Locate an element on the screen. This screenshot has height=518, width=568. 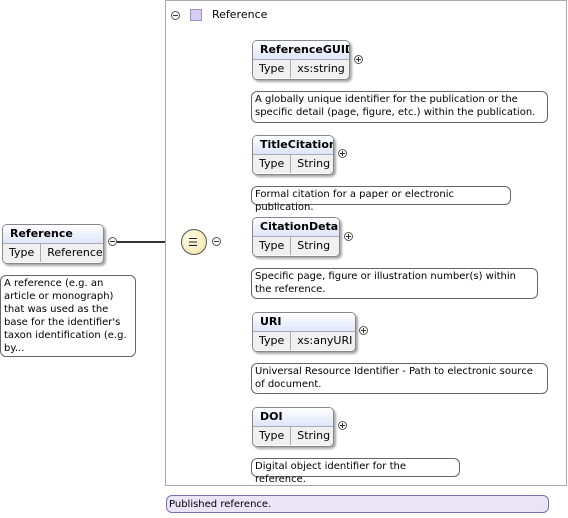
element-type-row: Type xs:string is located at coordinates (301, 69).